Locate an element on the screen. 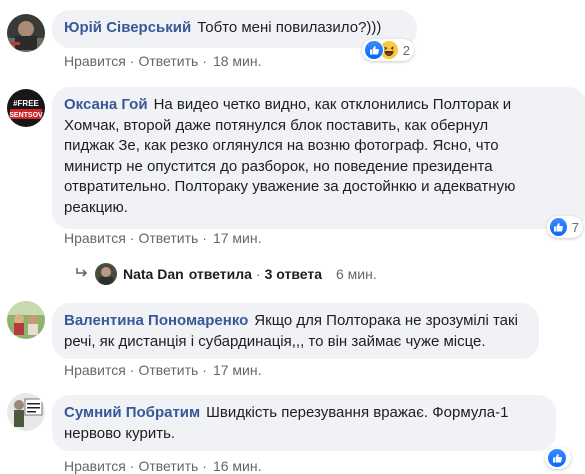  replies-count: 3 ответа is located at coordinates (293, 274).